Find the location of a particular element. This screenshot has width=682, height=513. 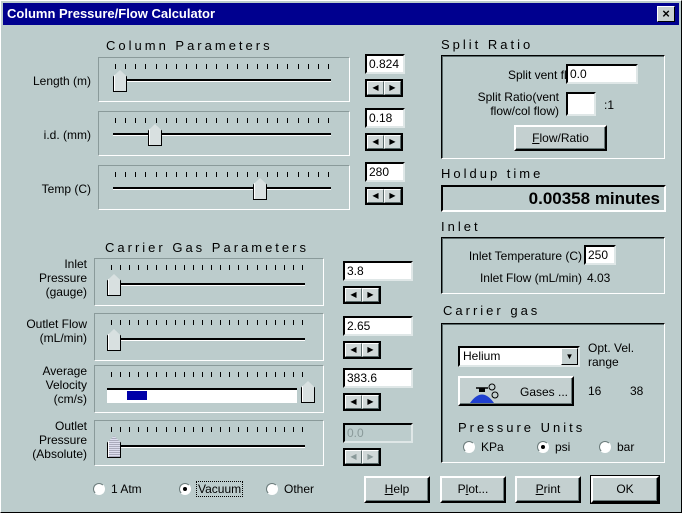

close-button: × is located at coordinates (666, 14).